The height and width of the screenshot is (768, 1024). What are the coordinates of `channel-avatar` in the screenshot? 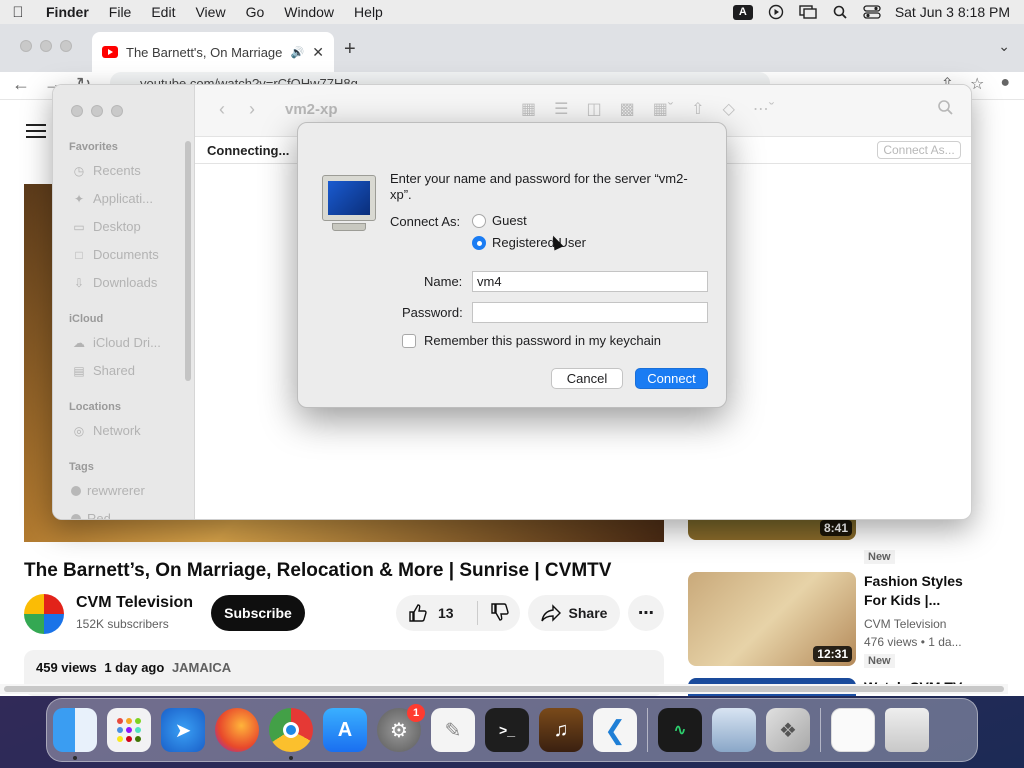 It's located at (44, 614).